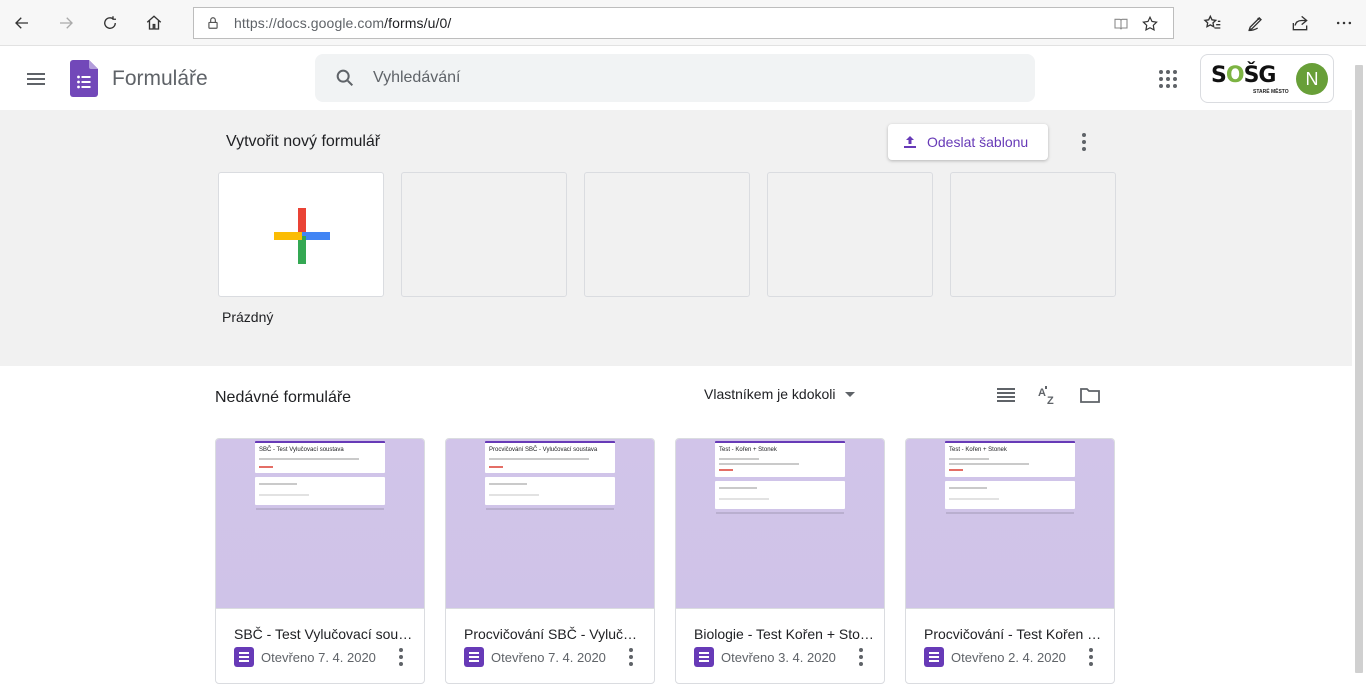 This screenshot has width=1366, height=693. What do you see at coordinates (550, 457) in the screenshot?
I see `thumbnail-header-sheet: Procvičování SBČ - Vylučovací soustava` at bounding box center [550, 457].